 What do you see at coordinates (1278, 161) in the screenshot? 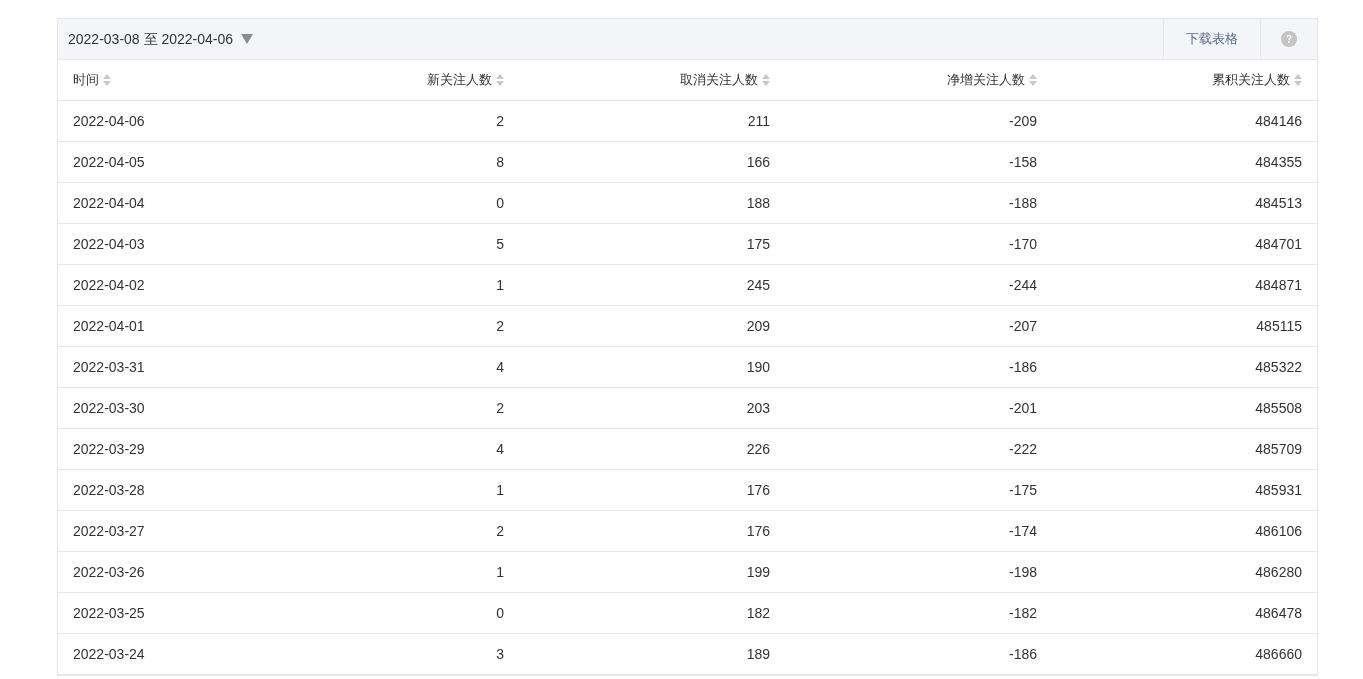
I see `table-cell: 484355` at bounding box center [1278, 161].